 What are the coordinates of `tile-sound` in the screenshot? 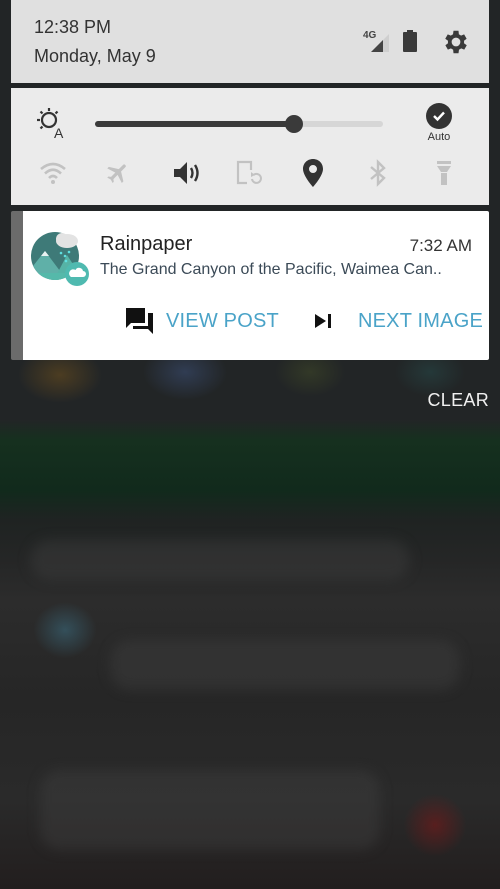 It's located at (188, 173).